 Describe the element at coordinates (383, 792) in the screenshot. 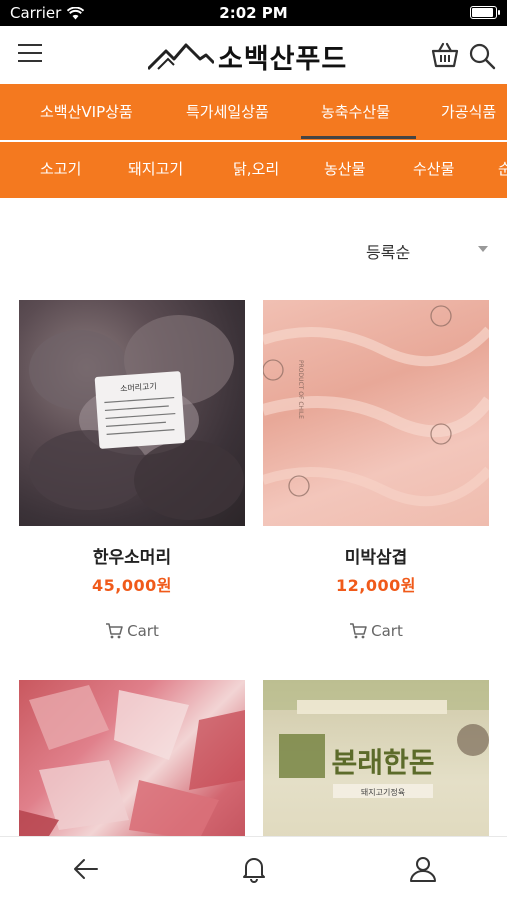

I see `product-package-subtitle: 돼지고기정육` at that location.